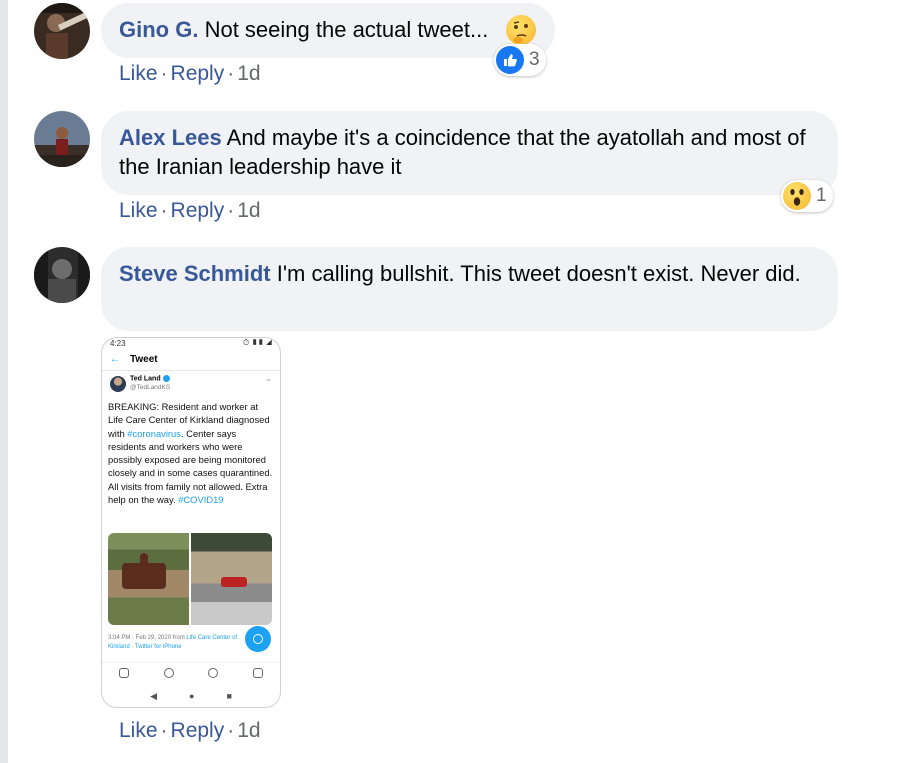 The width and height of the screenshot is (900, 763). Describe the element at coordinates (201, 500) in the screenshot. I see `hashtag: #COVID19` at that location.